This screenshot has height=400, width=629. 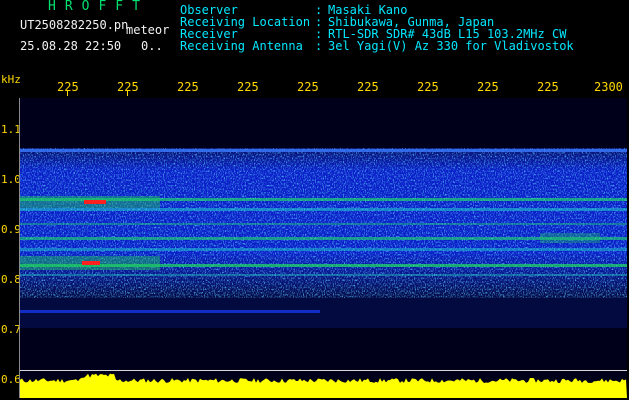 I want to click on freq-tick: 0.8, so click(x=11, y=279).